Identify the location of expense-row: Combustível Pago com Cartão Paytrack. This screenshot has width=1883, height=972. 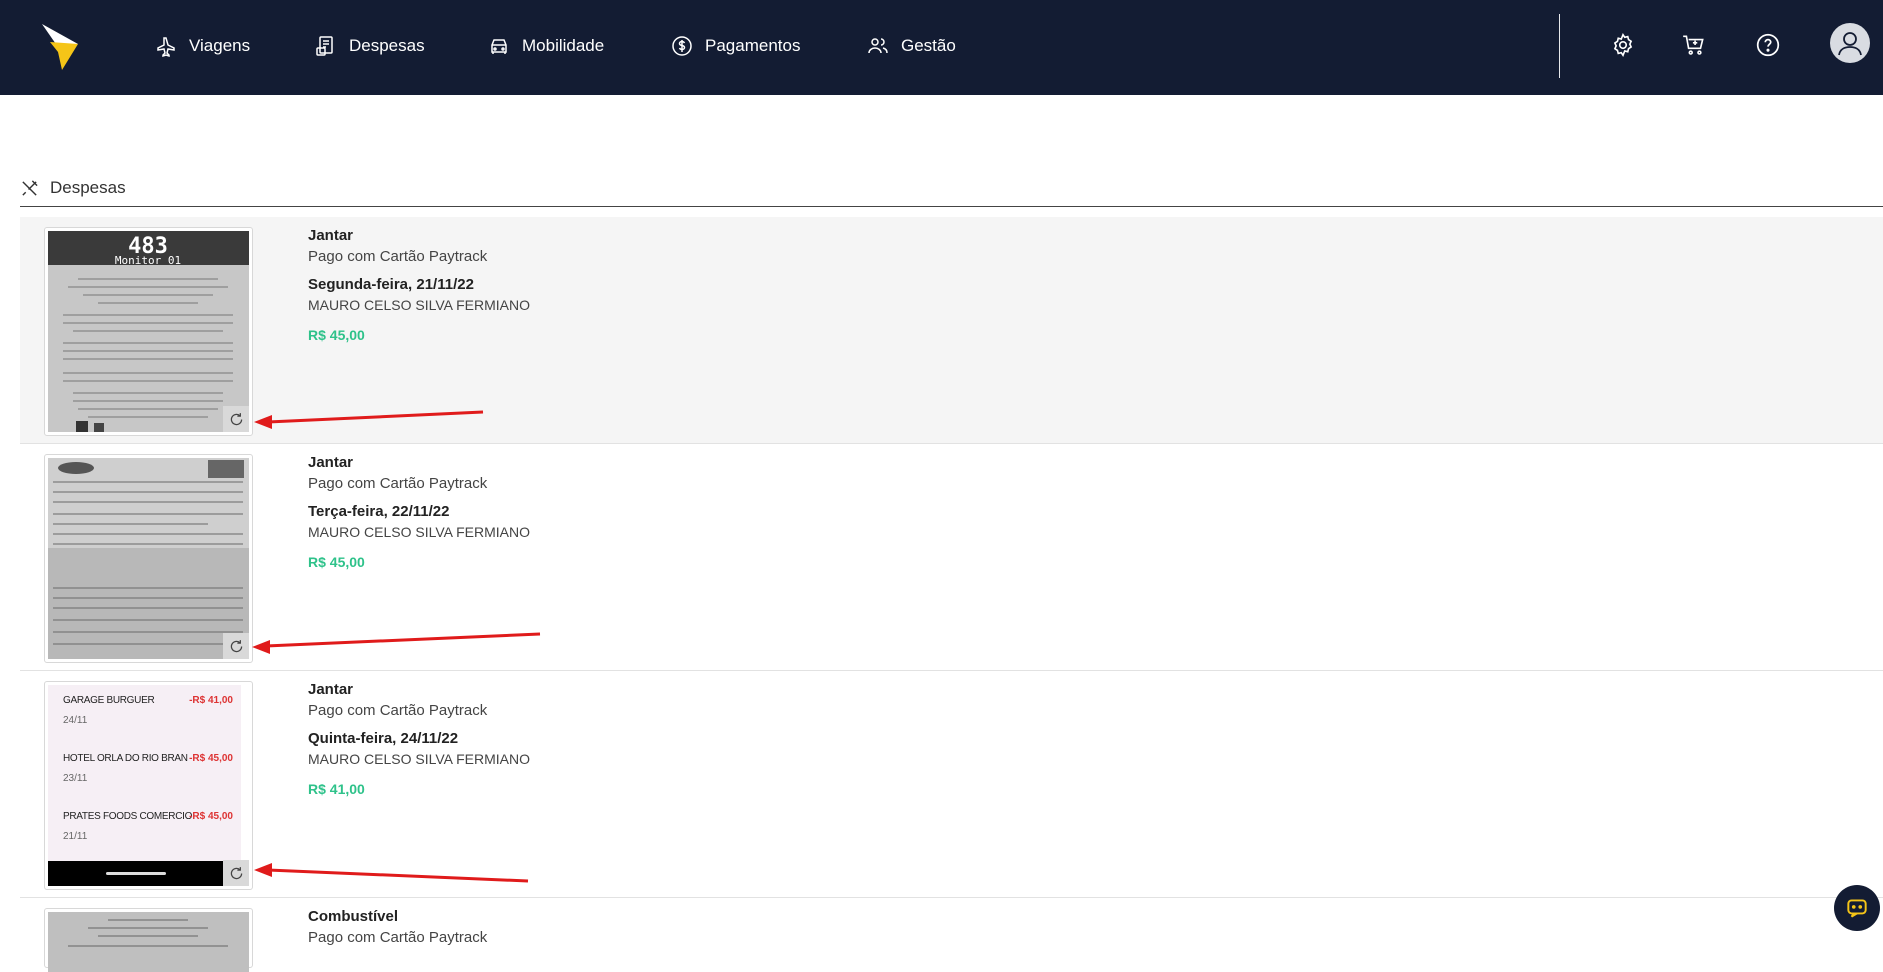
(951, 935).